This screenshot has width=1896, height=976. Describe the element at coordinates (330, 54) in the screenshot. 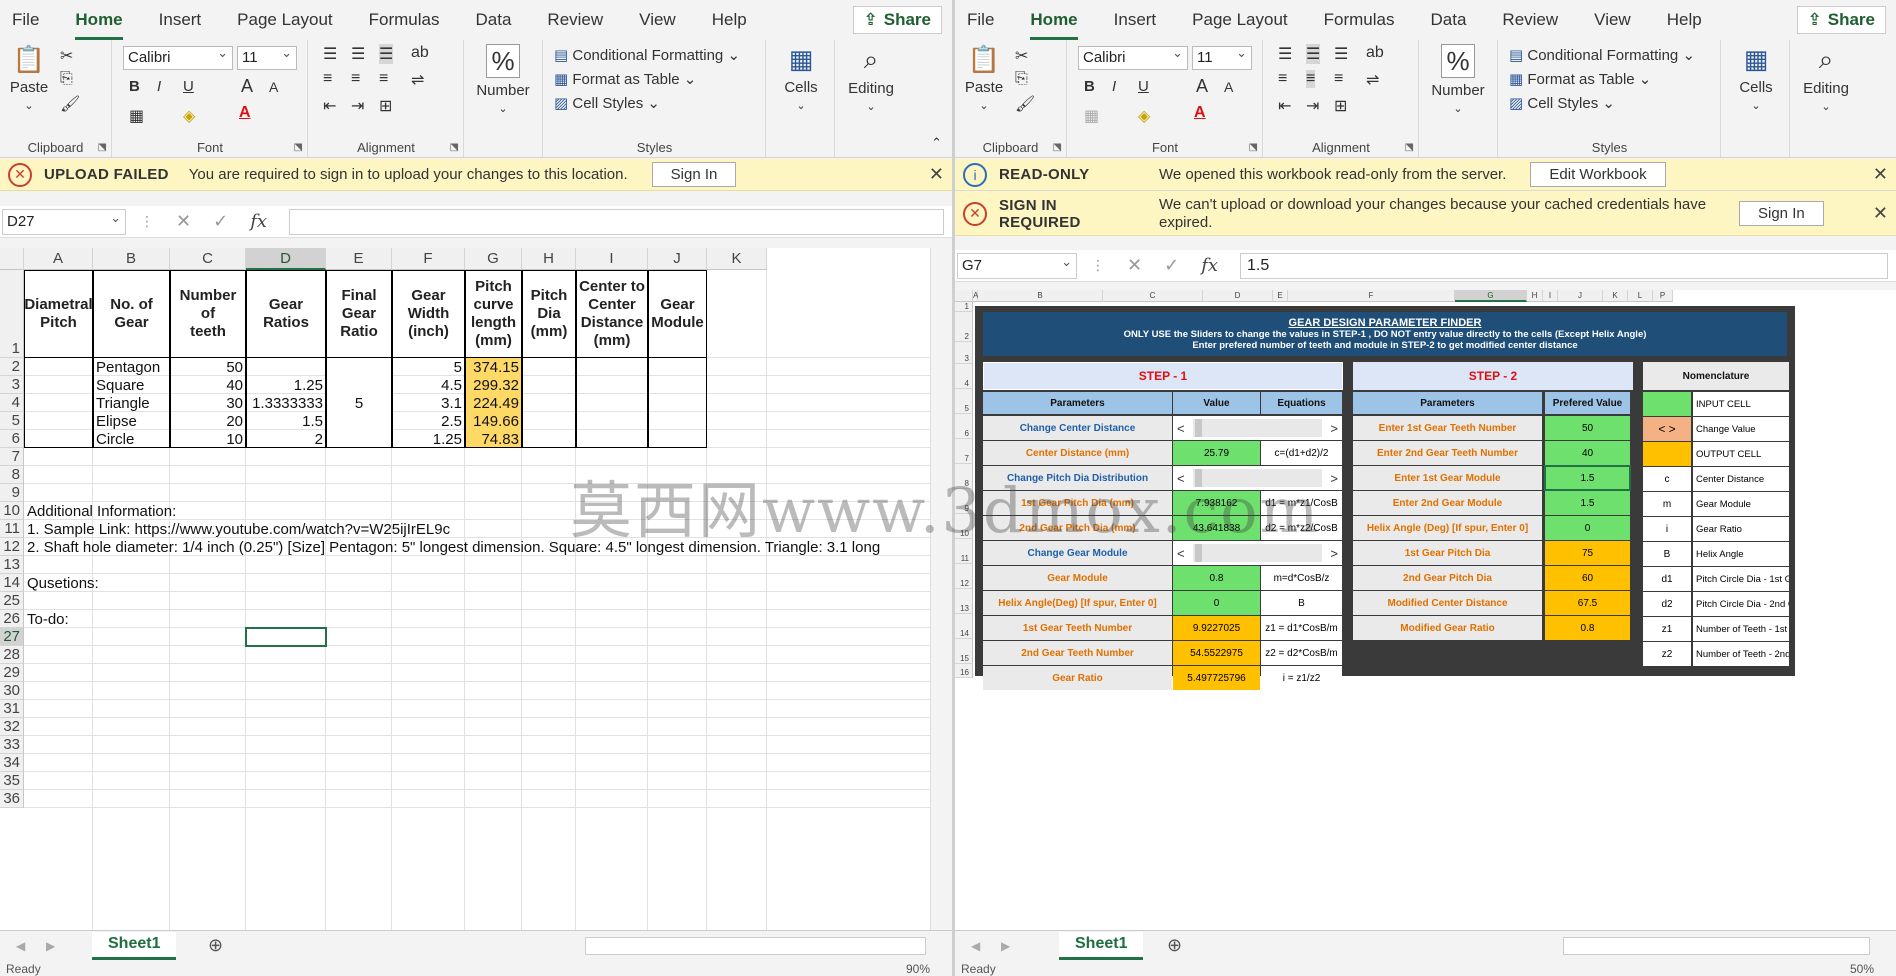

I see `top-align-icon: ☰` at that location.